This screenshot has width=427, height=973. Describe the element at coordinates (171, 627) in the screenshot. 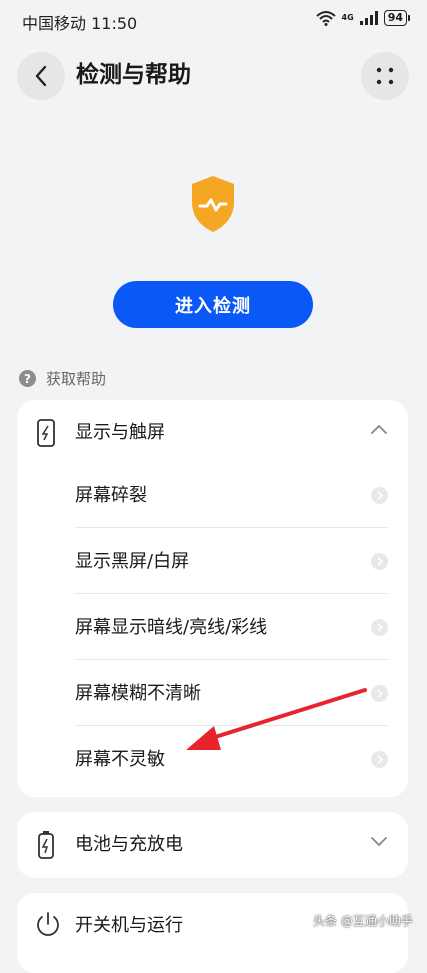

I see `help-item-label: 屏幕显示暗线/亮线/彩线` at that location.